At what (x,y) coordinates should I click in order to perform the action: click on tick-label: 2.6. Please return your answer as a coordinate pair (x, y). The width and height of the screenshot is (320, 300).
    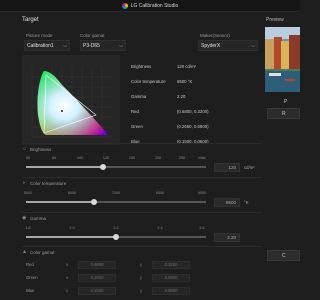
    Looking at the image, I should click on (202, 228).